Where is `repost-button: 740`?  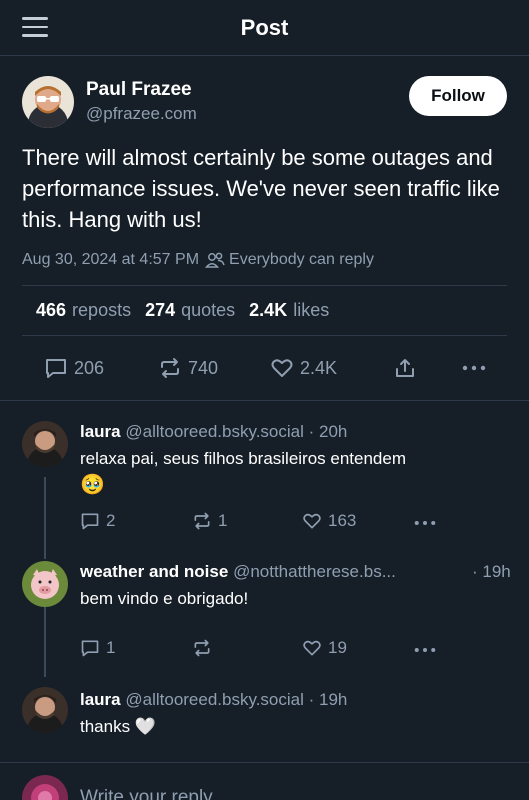 repost-button: 740 is located at coordinates (188, 368).